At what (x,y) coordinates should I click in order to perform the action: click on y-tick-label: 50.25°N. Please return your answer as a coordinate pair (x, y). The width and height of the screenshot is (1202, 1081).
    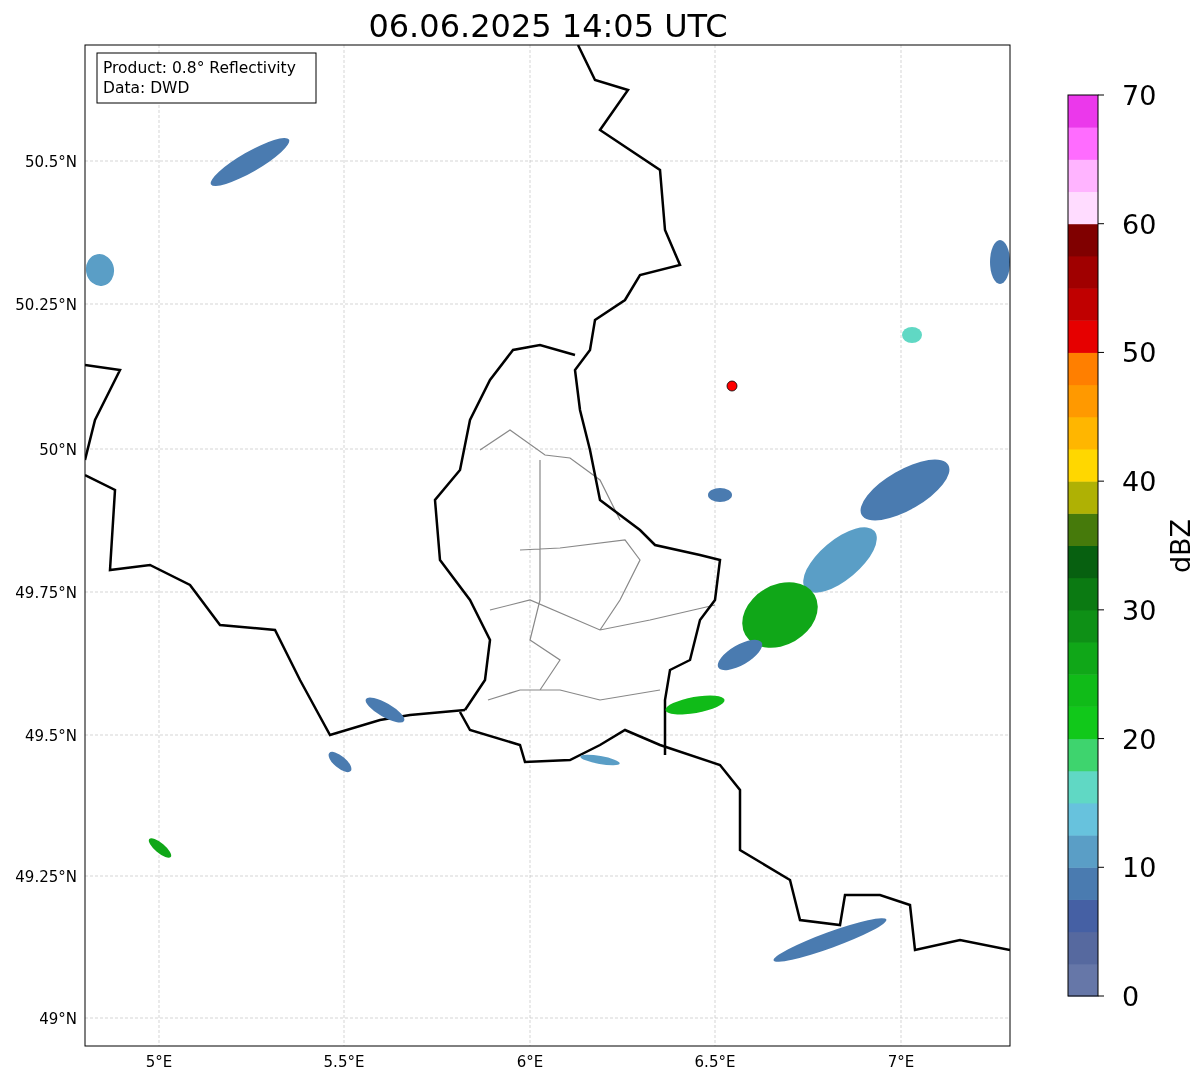
    Looking at the image, I should click on (46, 305).